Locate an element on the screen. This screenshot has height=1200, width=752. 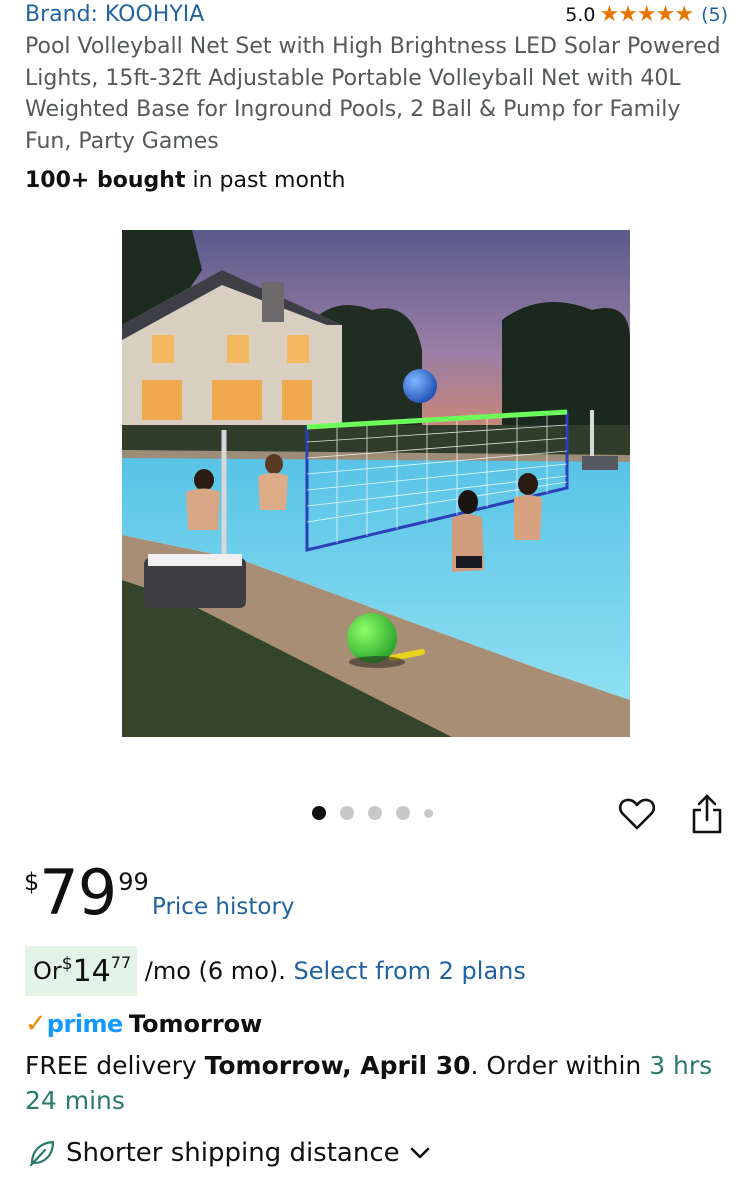
rating-score: 5.0 is located at coordinates (580, 14).